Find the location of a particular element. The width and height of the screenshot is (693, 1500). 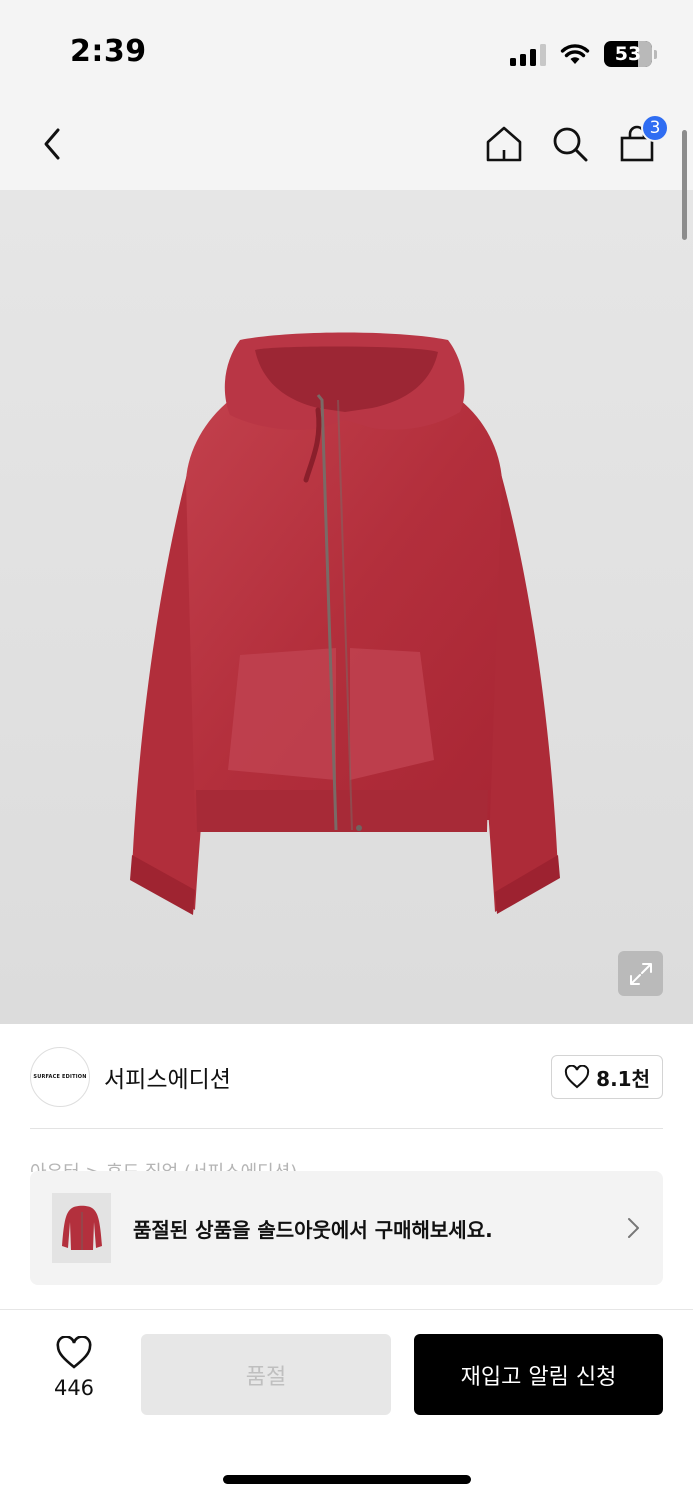

hoodie-thumbnail-image is located at coordinates (81, 1227).